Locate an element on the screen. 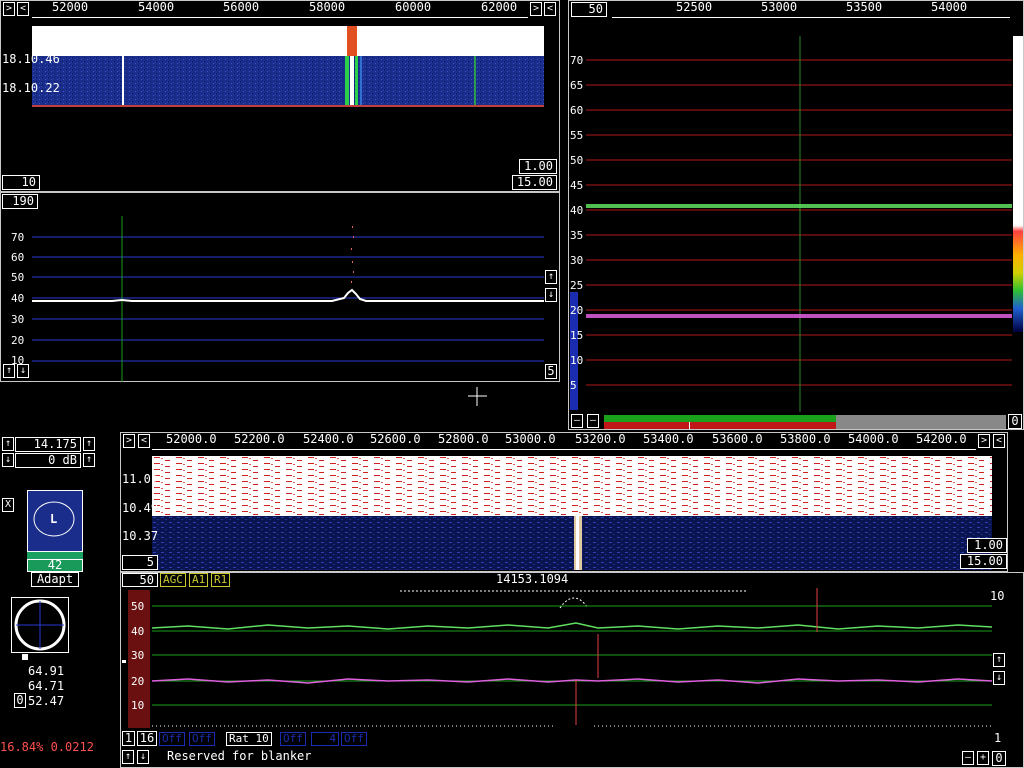  lower-y-label: 50 is located at coordinates (138, 606).